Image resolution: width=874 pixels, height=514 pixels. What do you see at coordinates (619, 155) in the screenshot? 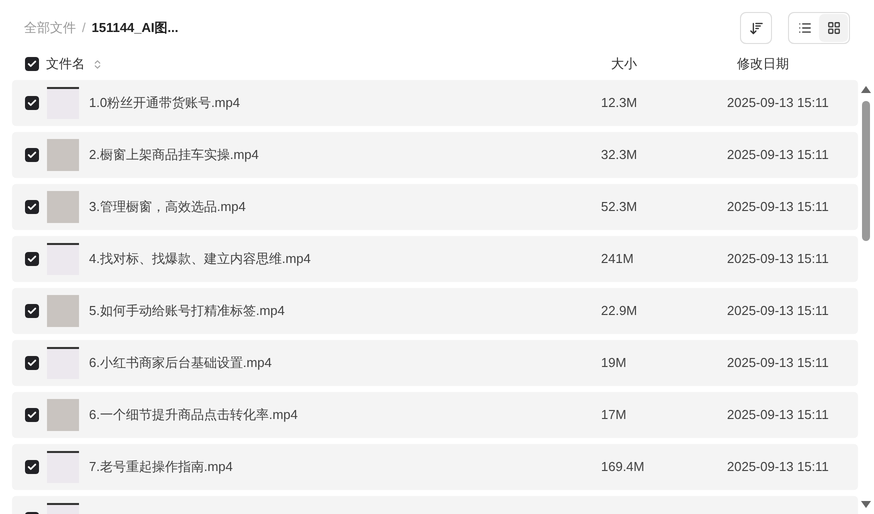
I see `file-size: 32.3M` at bounding box center [619, 155].